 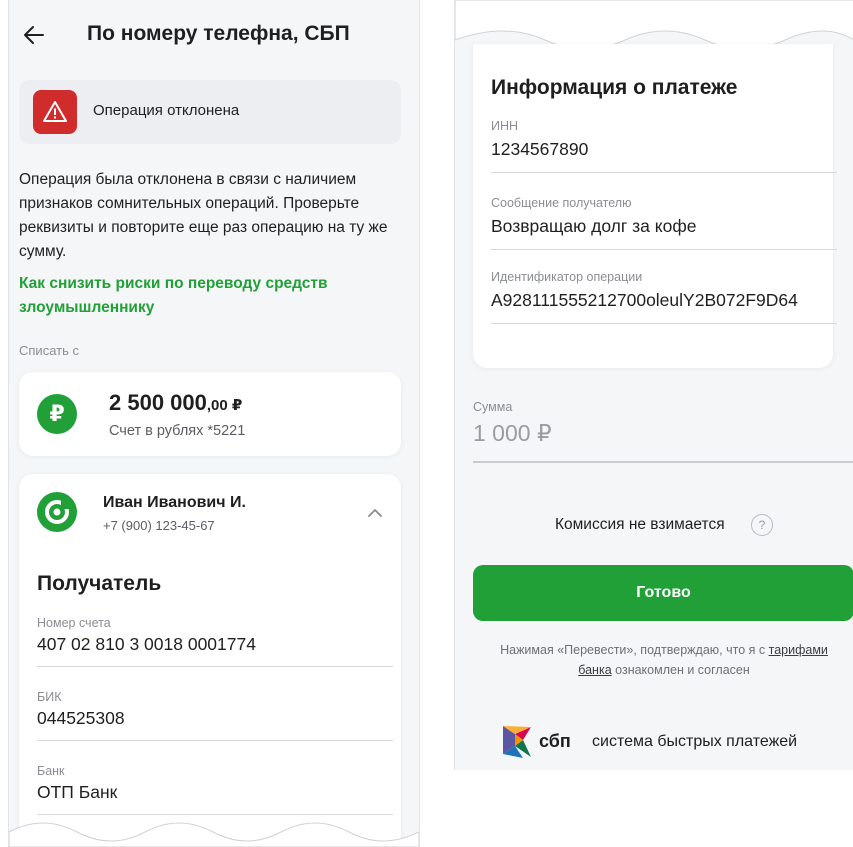 I want to click on field-value: 044525308, so click(x=81, y=718).